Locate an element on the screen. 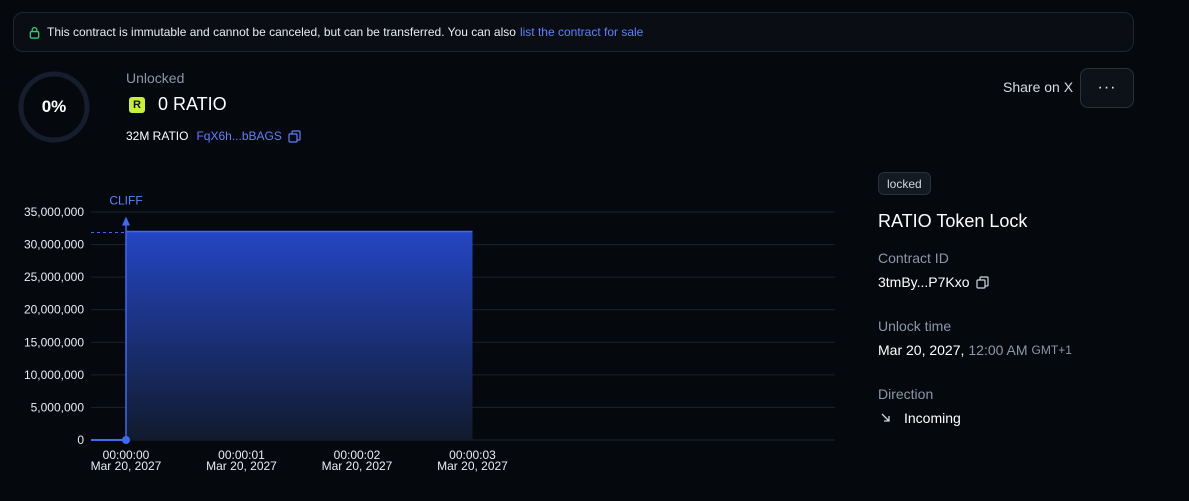 The width and height of the screenshot is (1189, 501). direction-value: Incoming is located at coordinates (932, 418).